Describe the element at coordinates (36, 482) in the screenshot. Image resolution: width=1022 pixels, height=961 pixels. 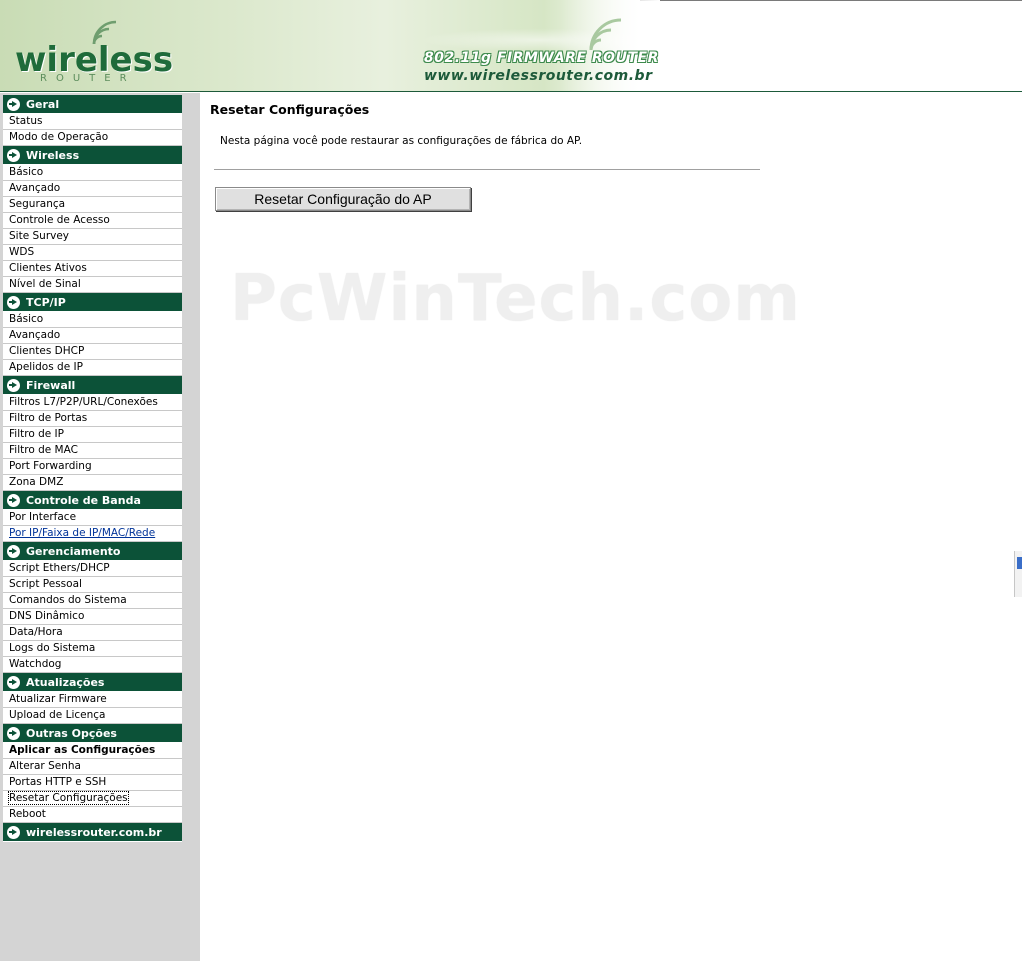
I see `sidebar-item-label: Zona DMZ` at that location.